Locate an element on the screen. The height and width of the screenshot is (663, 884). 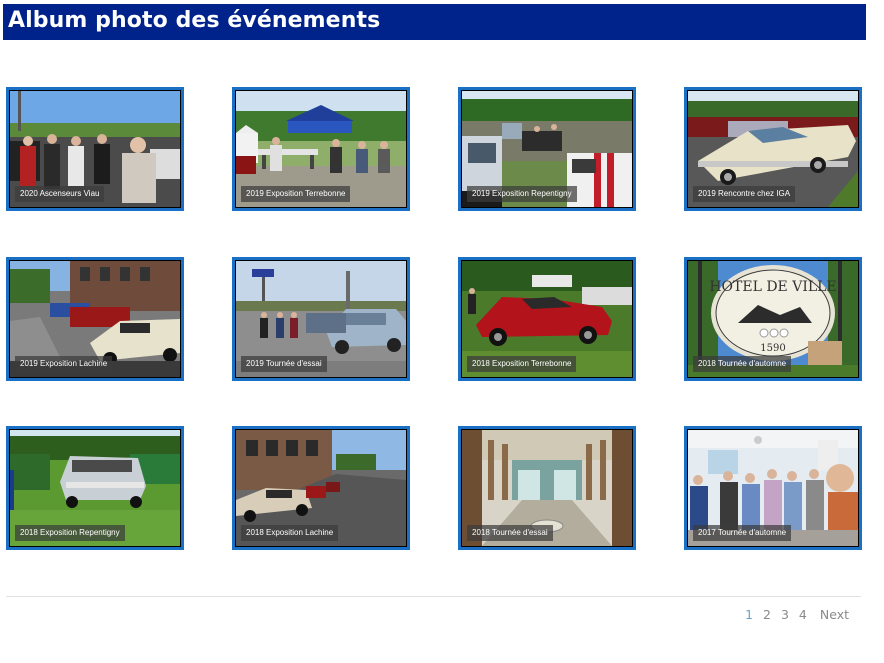
album-card: 2019 Exposition Repentigny is located at coordinates (547, 149).